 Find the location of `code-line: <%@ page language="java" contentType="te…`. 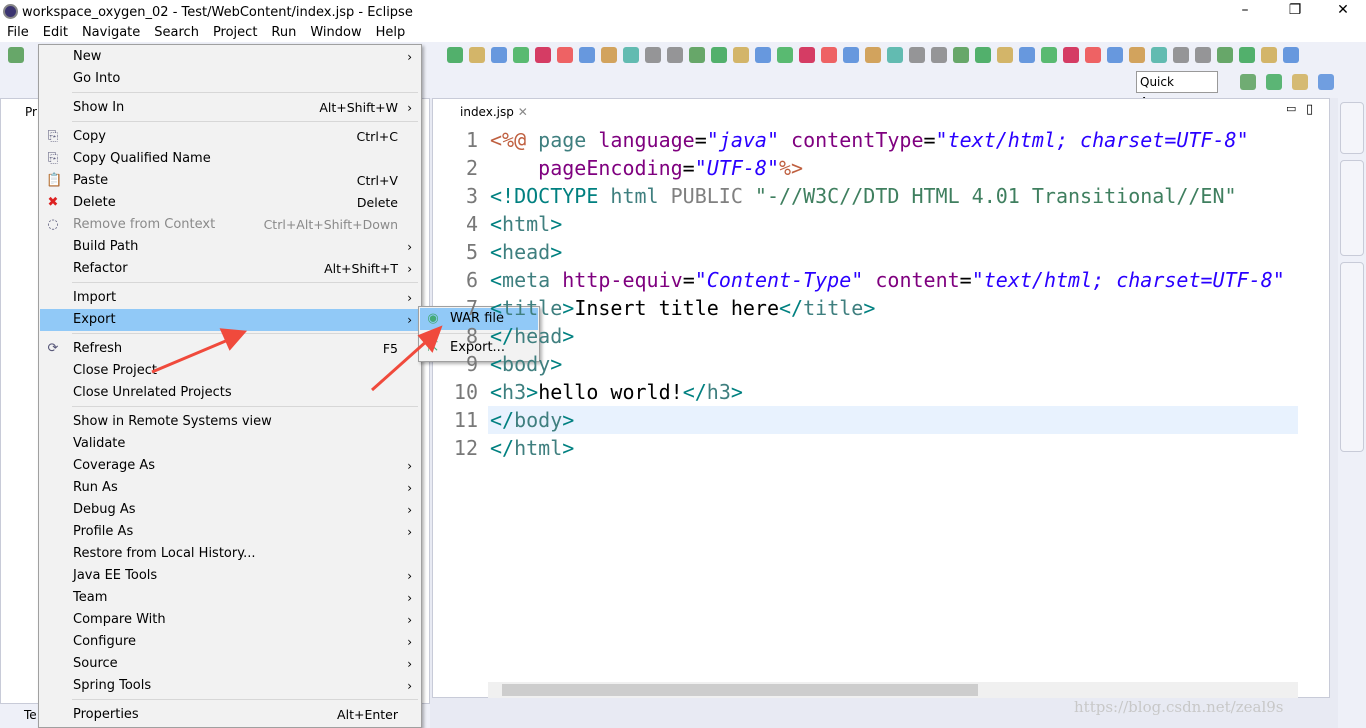

code-line: <%@ page language="java" contentType="te… is located at coordinates (894, 140).